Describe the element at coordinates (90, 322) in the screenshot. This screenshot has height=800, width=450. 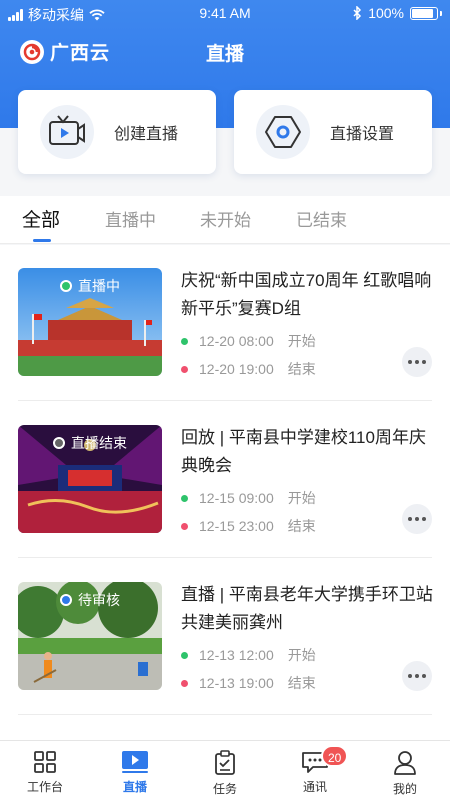
I see `thumbnail: 直播中` at that location.